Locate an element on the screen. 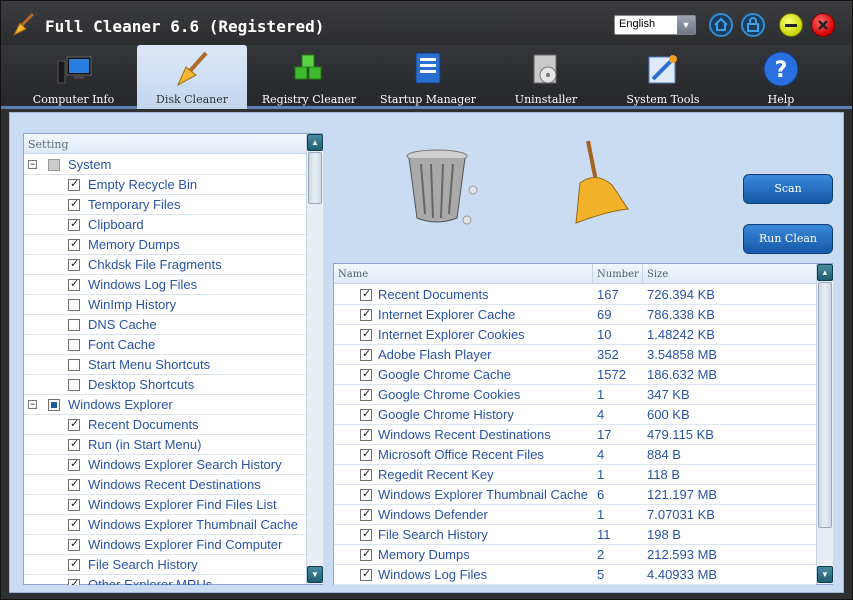 This screenshot has height=600, width=853. table-row: Google Chrome Cookies 1 347 KB is located at coordinates (575, 395).